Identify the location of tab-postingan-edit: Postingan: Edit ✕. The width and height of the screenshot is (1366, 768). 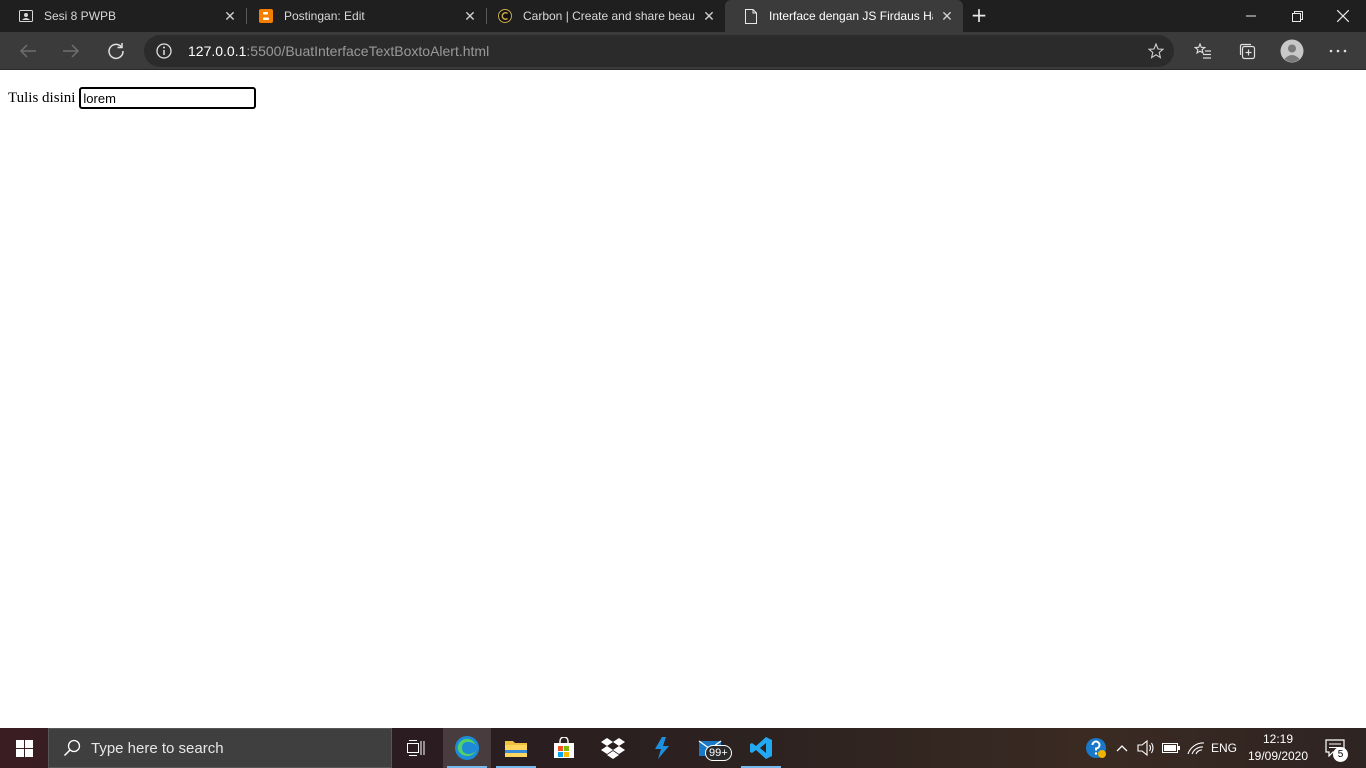
(363, 16).